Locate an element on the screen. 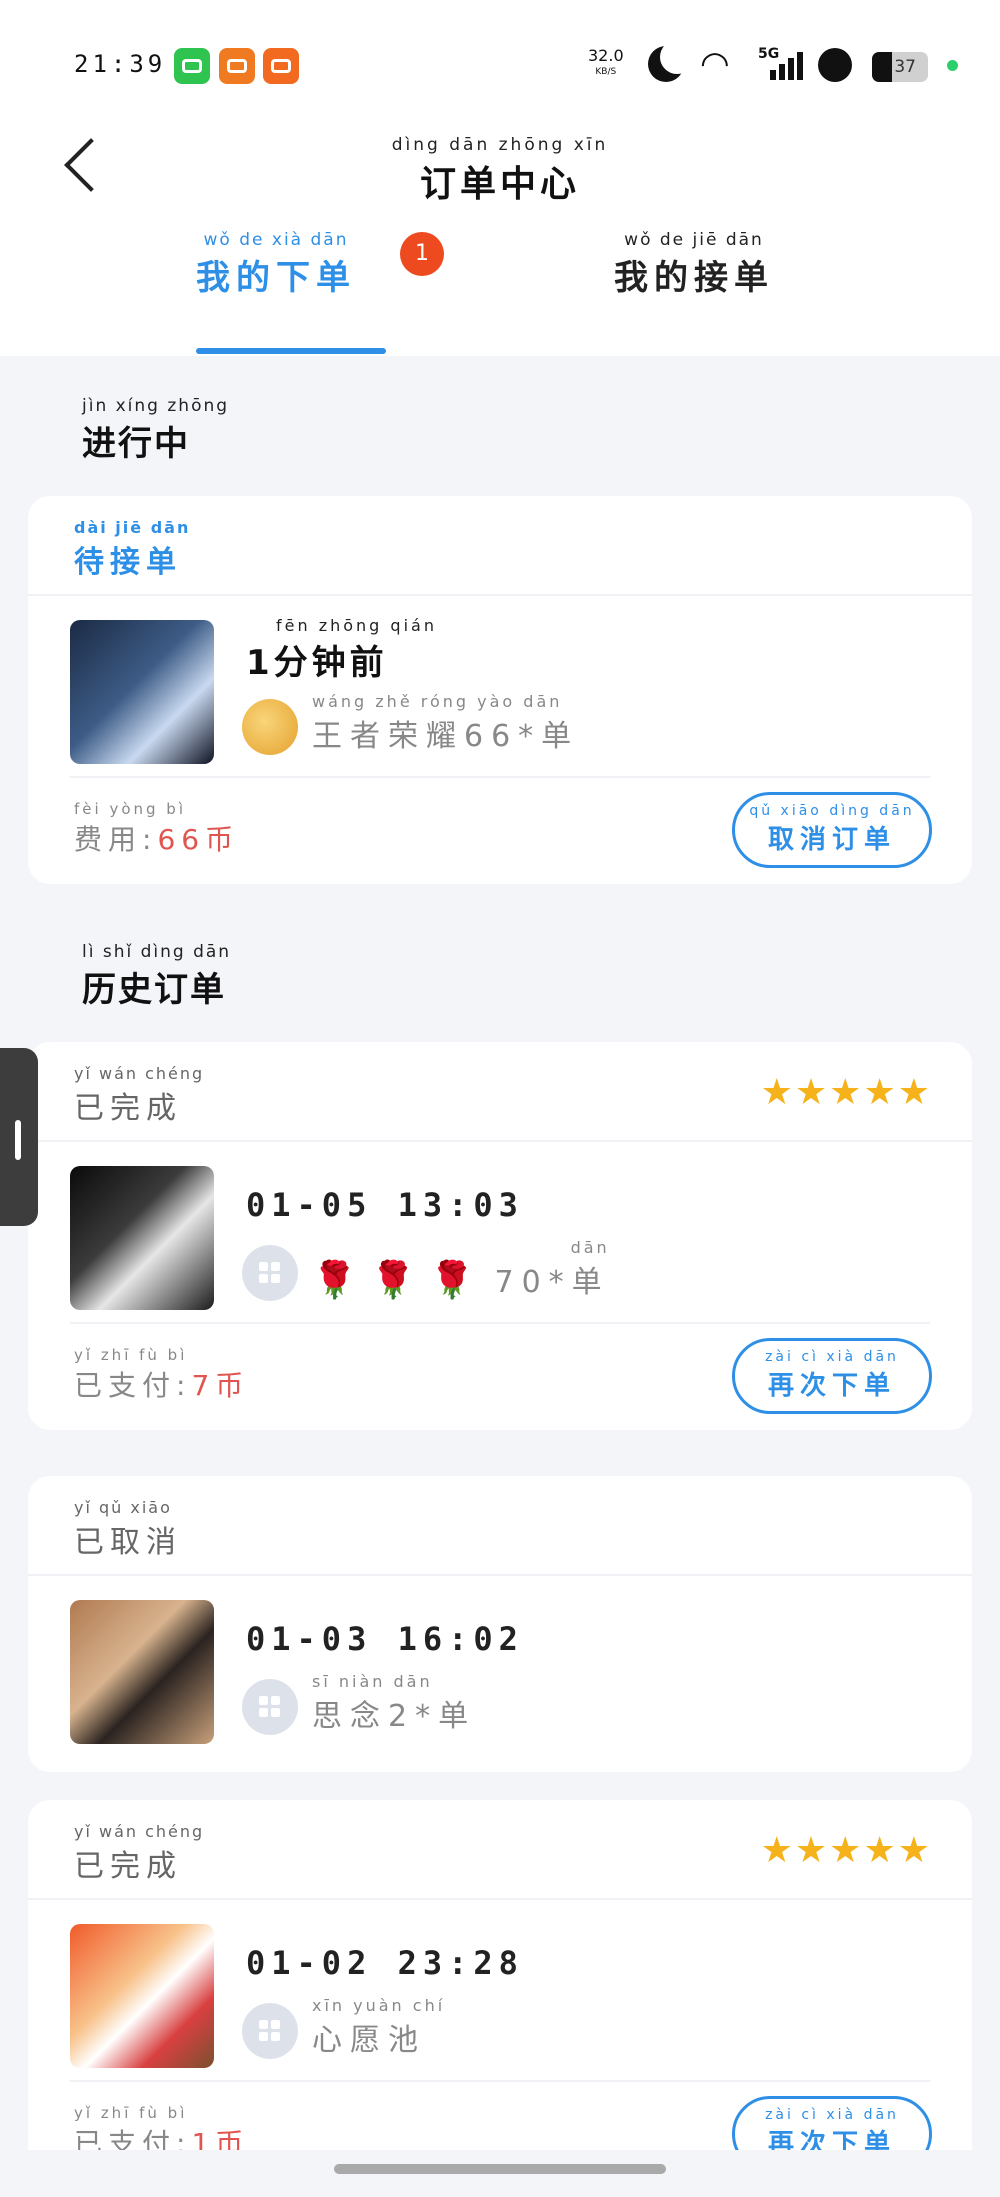  order-item: 🌹🌹🌹 dān 70*单 is located at coordinates (426, 1269).